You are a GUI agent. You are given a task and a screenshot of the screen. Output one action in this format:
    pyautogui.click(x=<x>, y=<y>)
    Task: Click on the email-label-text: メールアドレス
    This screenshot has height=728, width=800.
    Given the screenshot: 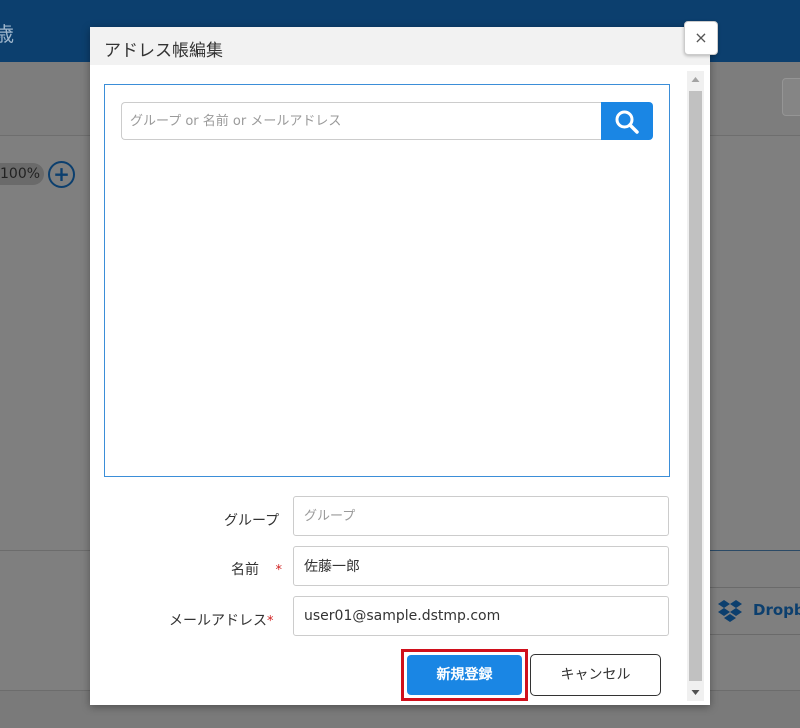 What is the action you would take?
    pyautogui.click(x=218, y=621)
    